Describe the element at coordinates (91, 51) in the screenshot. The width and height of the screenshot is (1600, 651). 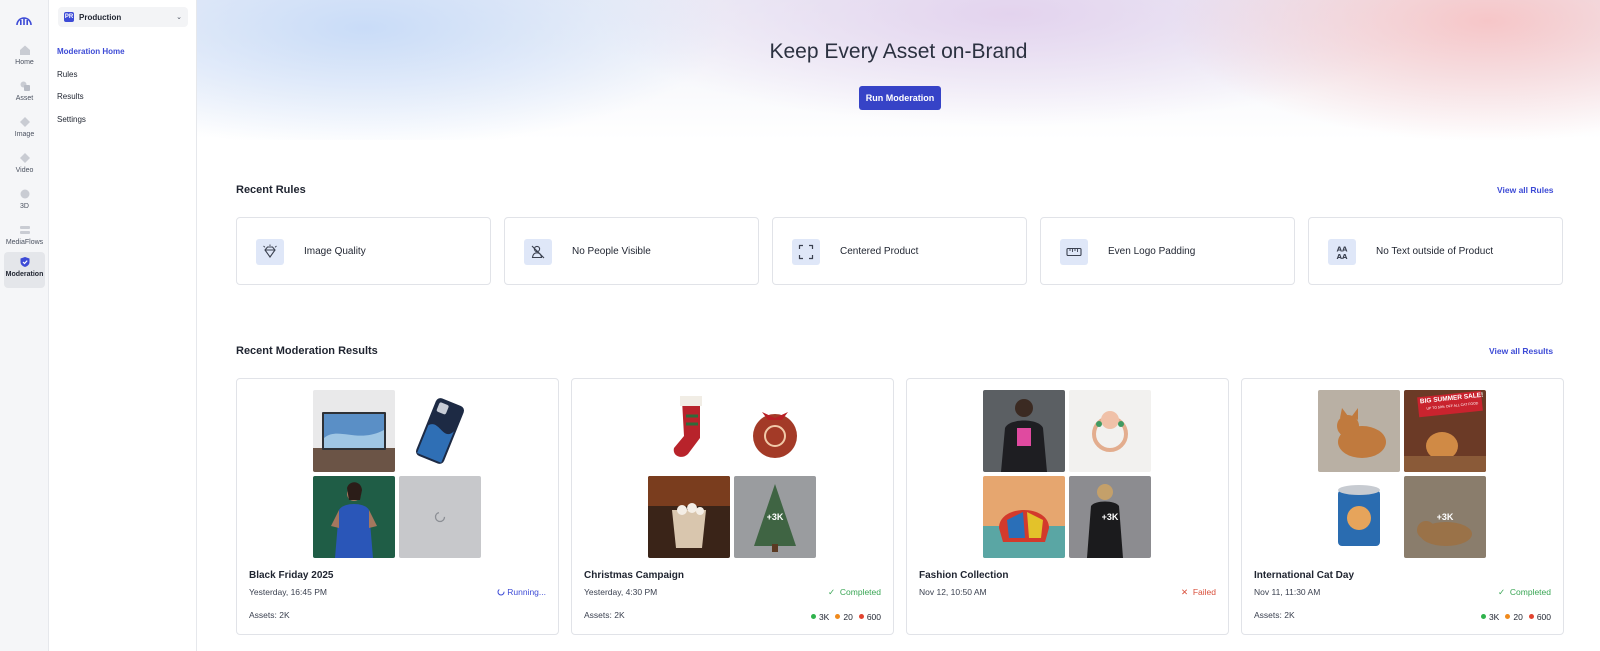
I see `subnav-item-moderation-home: Moderation Home` at that location.